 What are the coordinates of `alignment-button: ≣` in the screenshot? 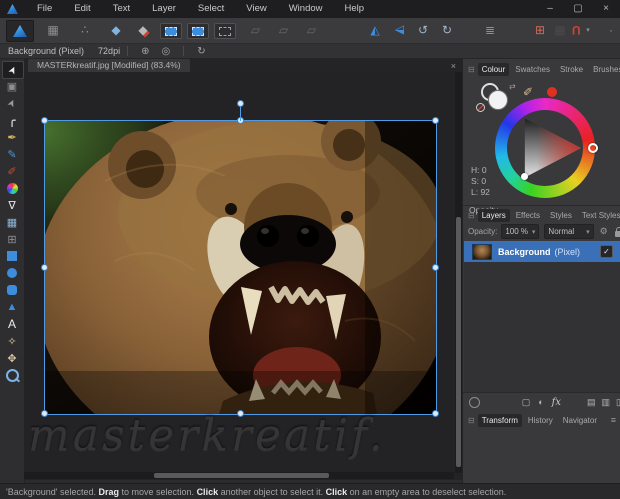 It's located at (490, 30).